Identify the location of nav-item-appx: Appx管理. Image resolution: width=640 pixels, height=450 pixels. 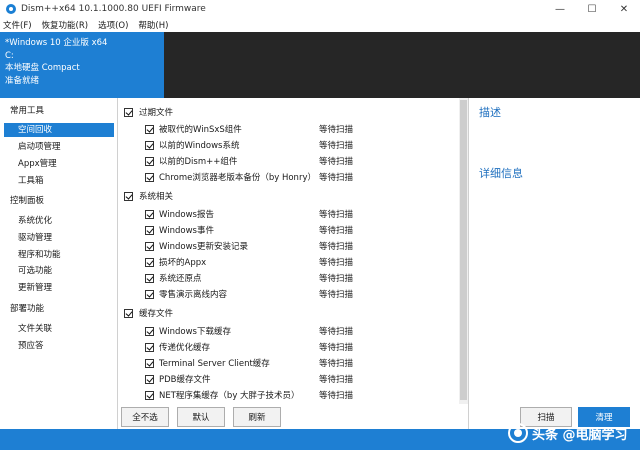
(58, 164).